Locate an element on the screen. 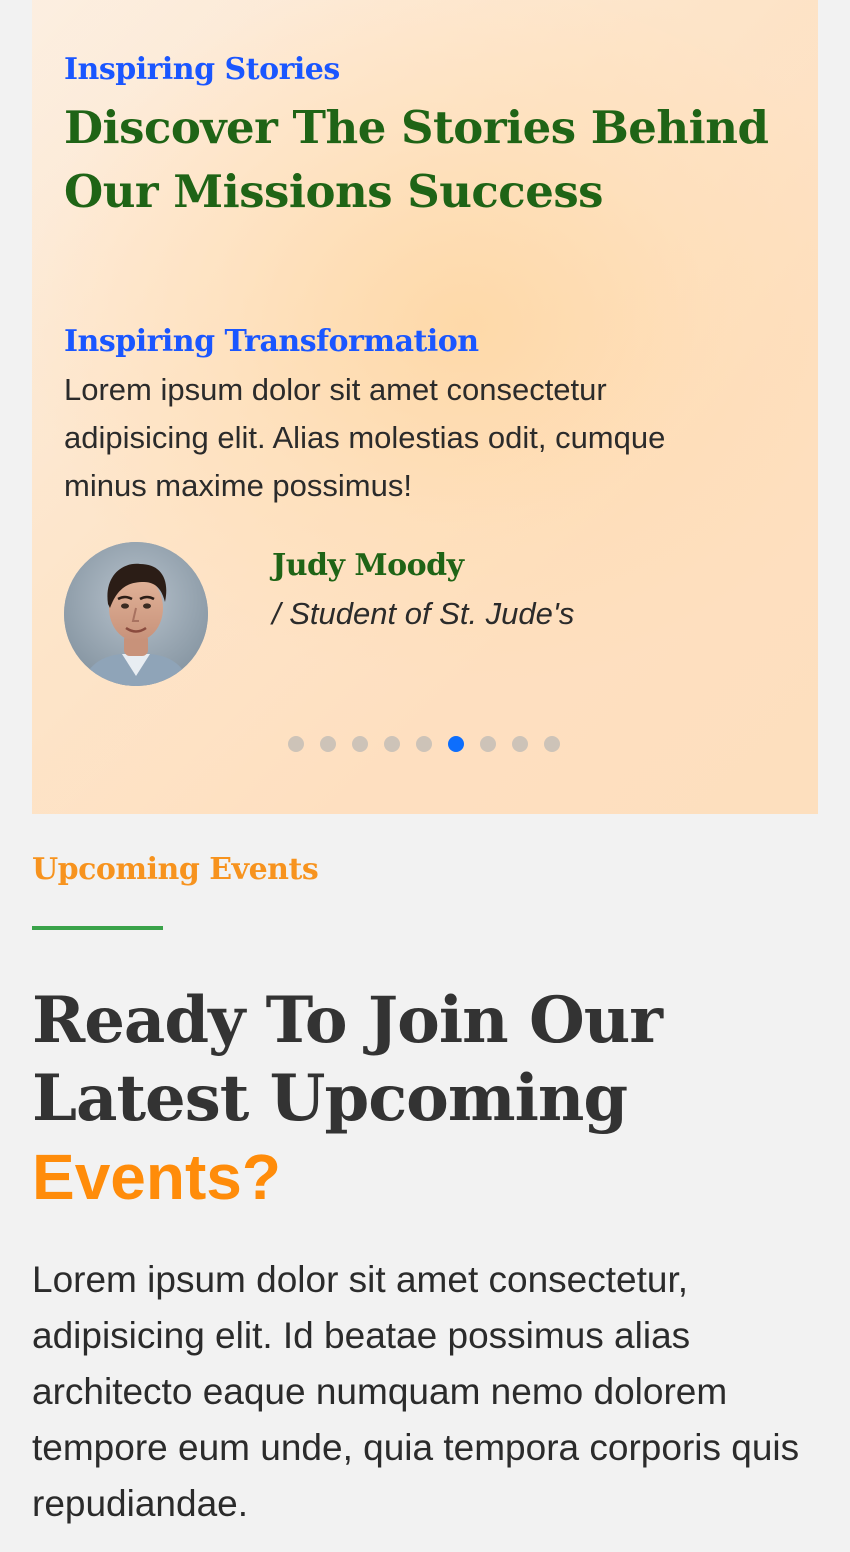 The image size is (850, 1552). events-eyebrow: Upcoming Events is located at coordinates (175, 869).